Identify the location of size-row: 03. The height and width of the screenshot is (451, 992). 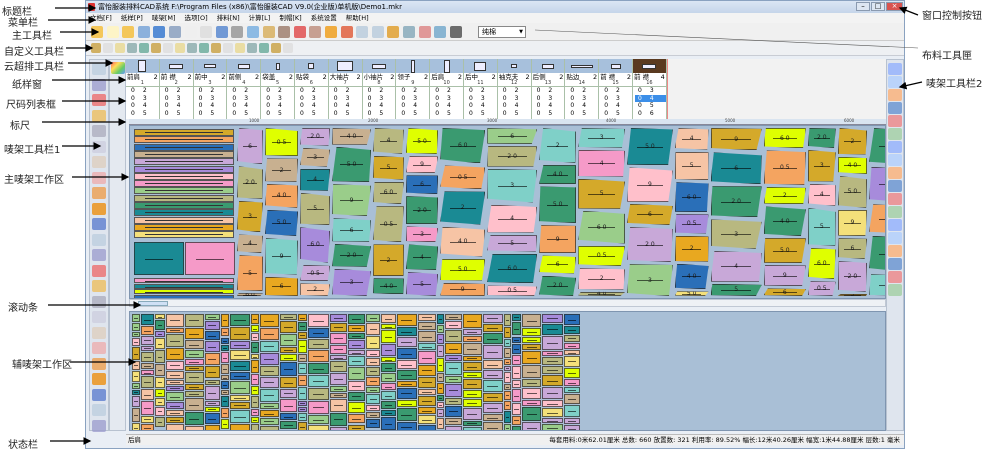
(211, 99).